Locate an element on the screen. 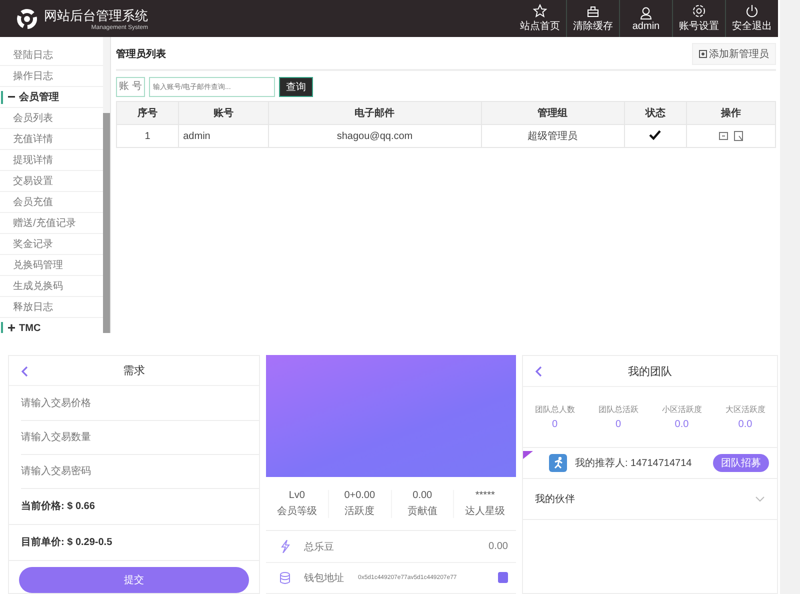  app-title: 网站后台管理系统 is located at coordinates (96, 15).